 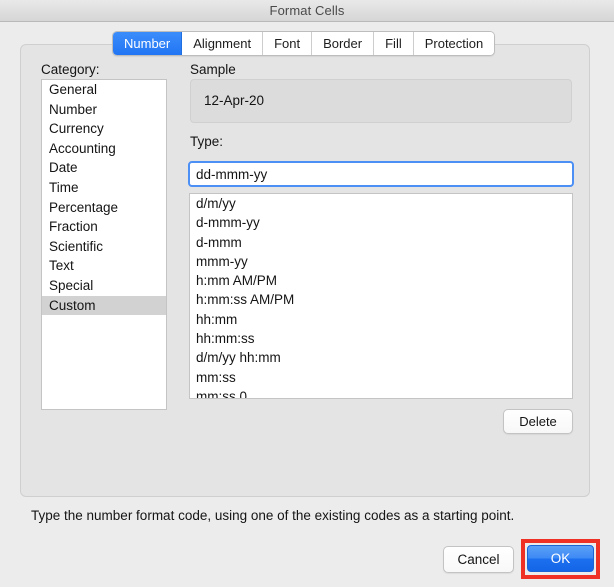 What do you see at coordinates (104, 286) in the screenshot?
I see `category-item-special: Special` at bounding box center [104, 286].